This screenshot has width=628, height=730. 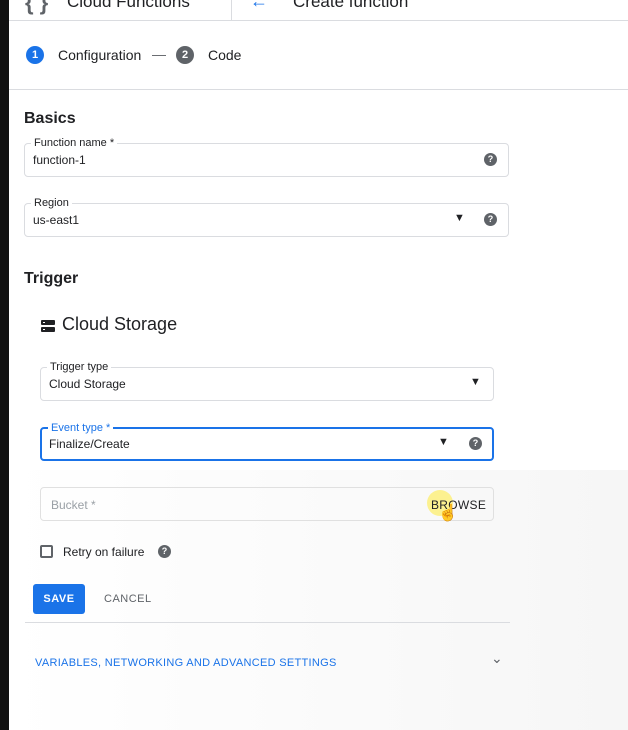 I want to click on region-label: Region, so click(x=51, y=203).